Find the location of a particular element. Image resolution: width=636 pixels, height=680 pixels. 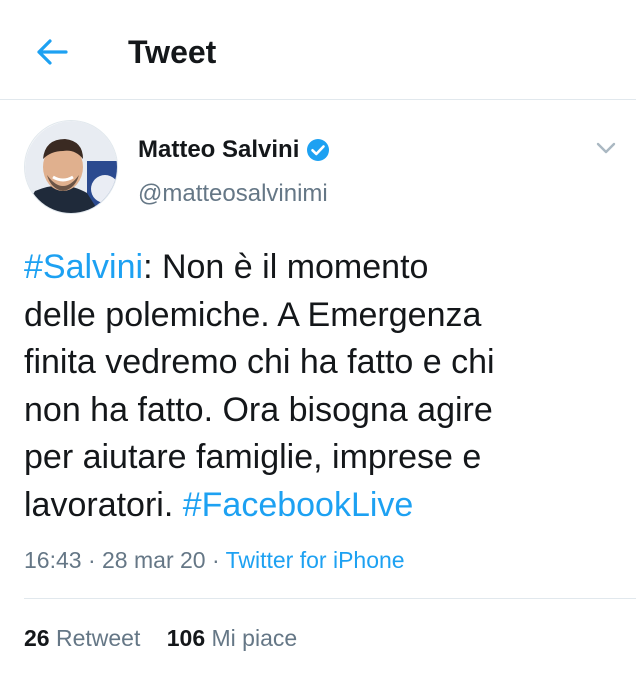

tweet-metadata: 16:43 · 28 mar 20 · Twitter for iPhone is located at coordinates (214, 560).